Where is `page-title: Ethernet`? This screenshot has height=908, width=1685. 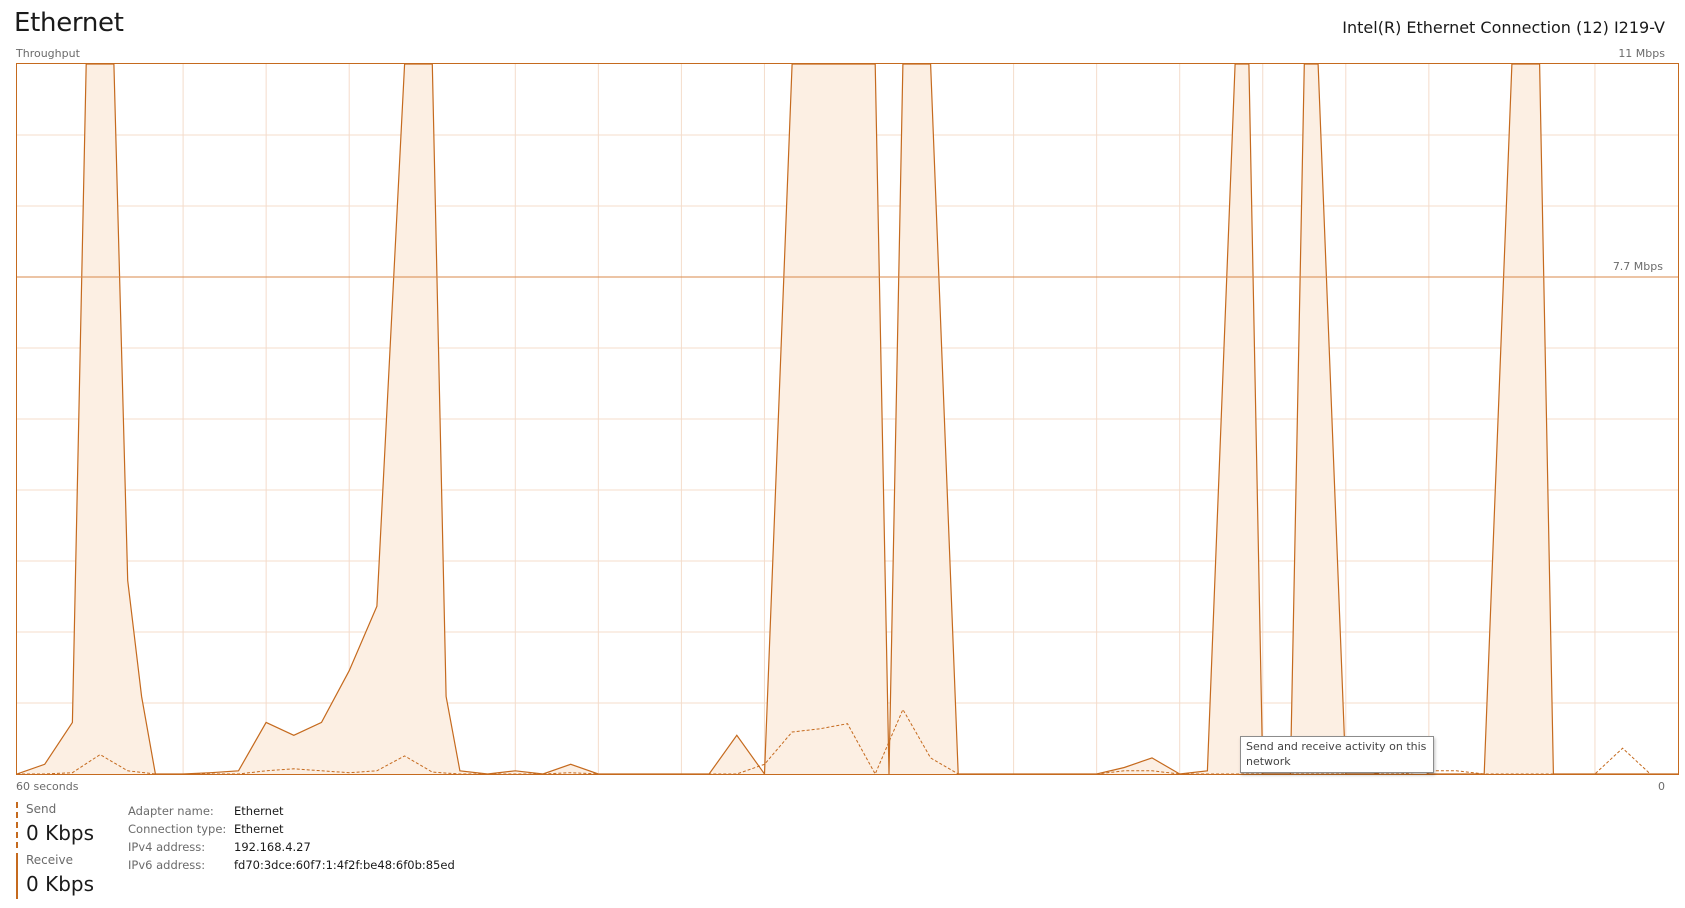 page-title: Ethernet is located at coordinates (69, 23).